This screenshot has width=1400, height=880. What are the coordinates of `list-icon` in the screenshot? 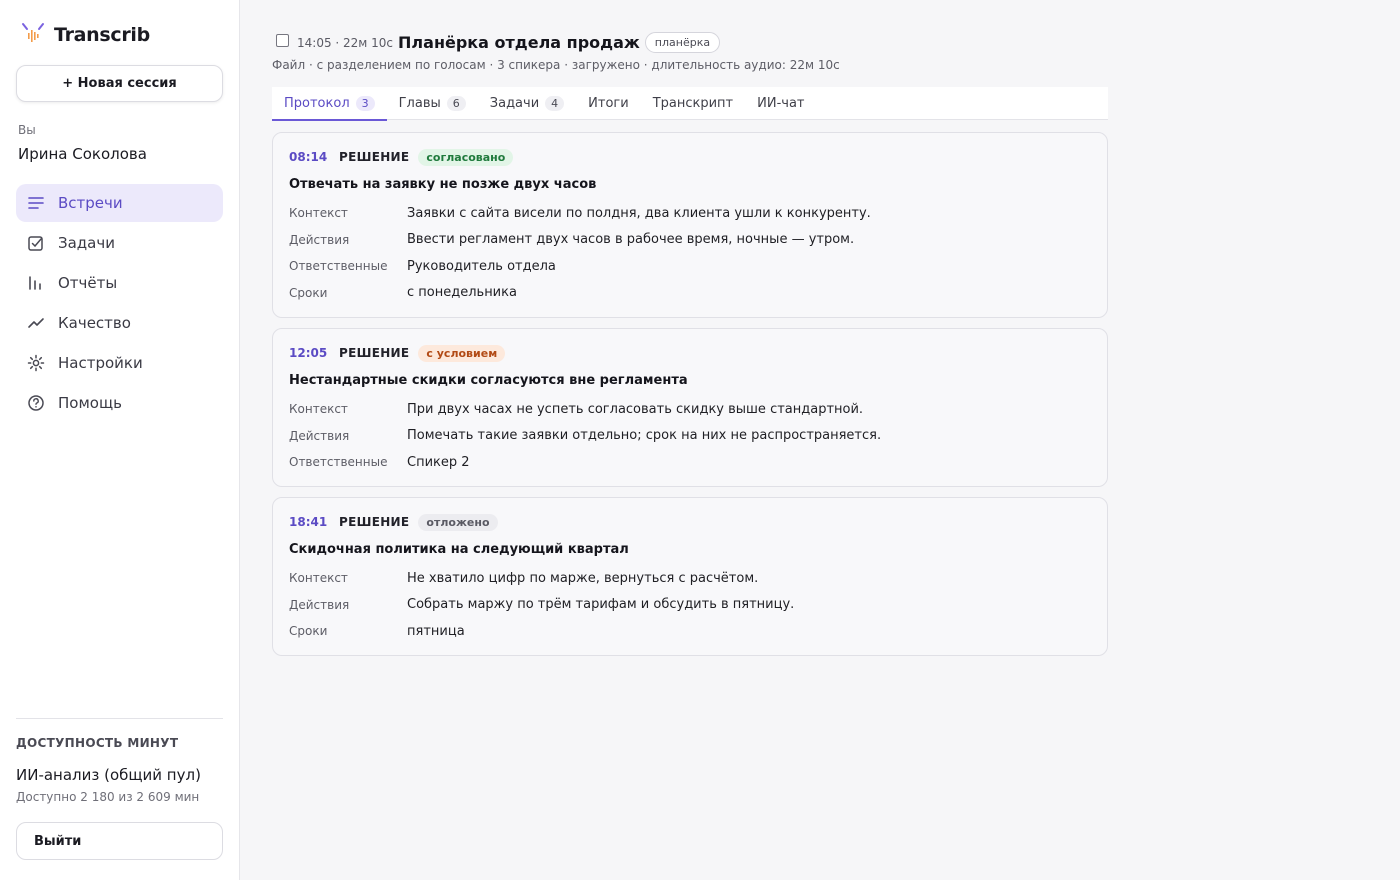 It's located at (36, 203).